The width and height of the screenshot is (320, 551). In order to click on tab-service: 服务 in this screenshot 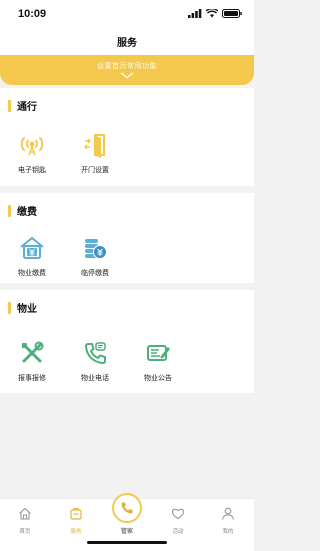, I will do `click(76, 520)`.